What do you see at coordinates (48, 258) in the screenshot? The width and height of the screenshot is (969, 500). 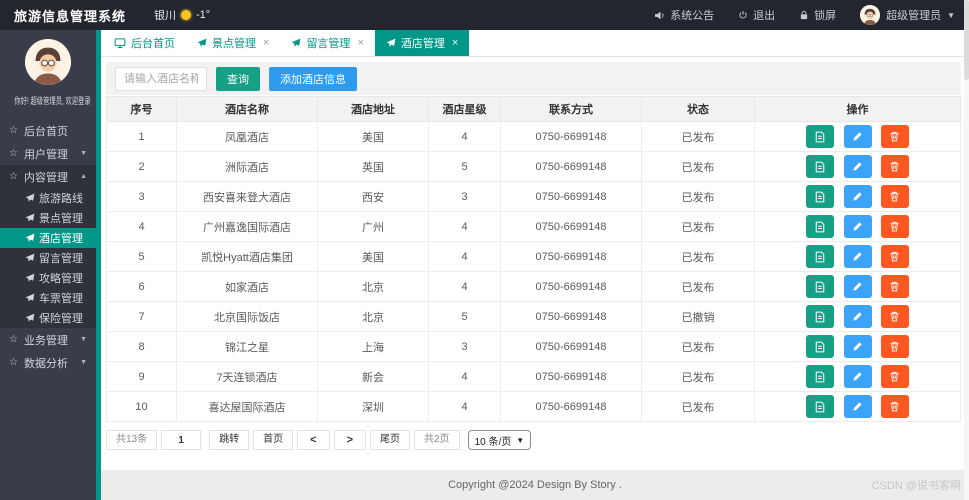 I see `sidebar-item-message-mgmt: 留言管理` at bounding box center [48, 258].